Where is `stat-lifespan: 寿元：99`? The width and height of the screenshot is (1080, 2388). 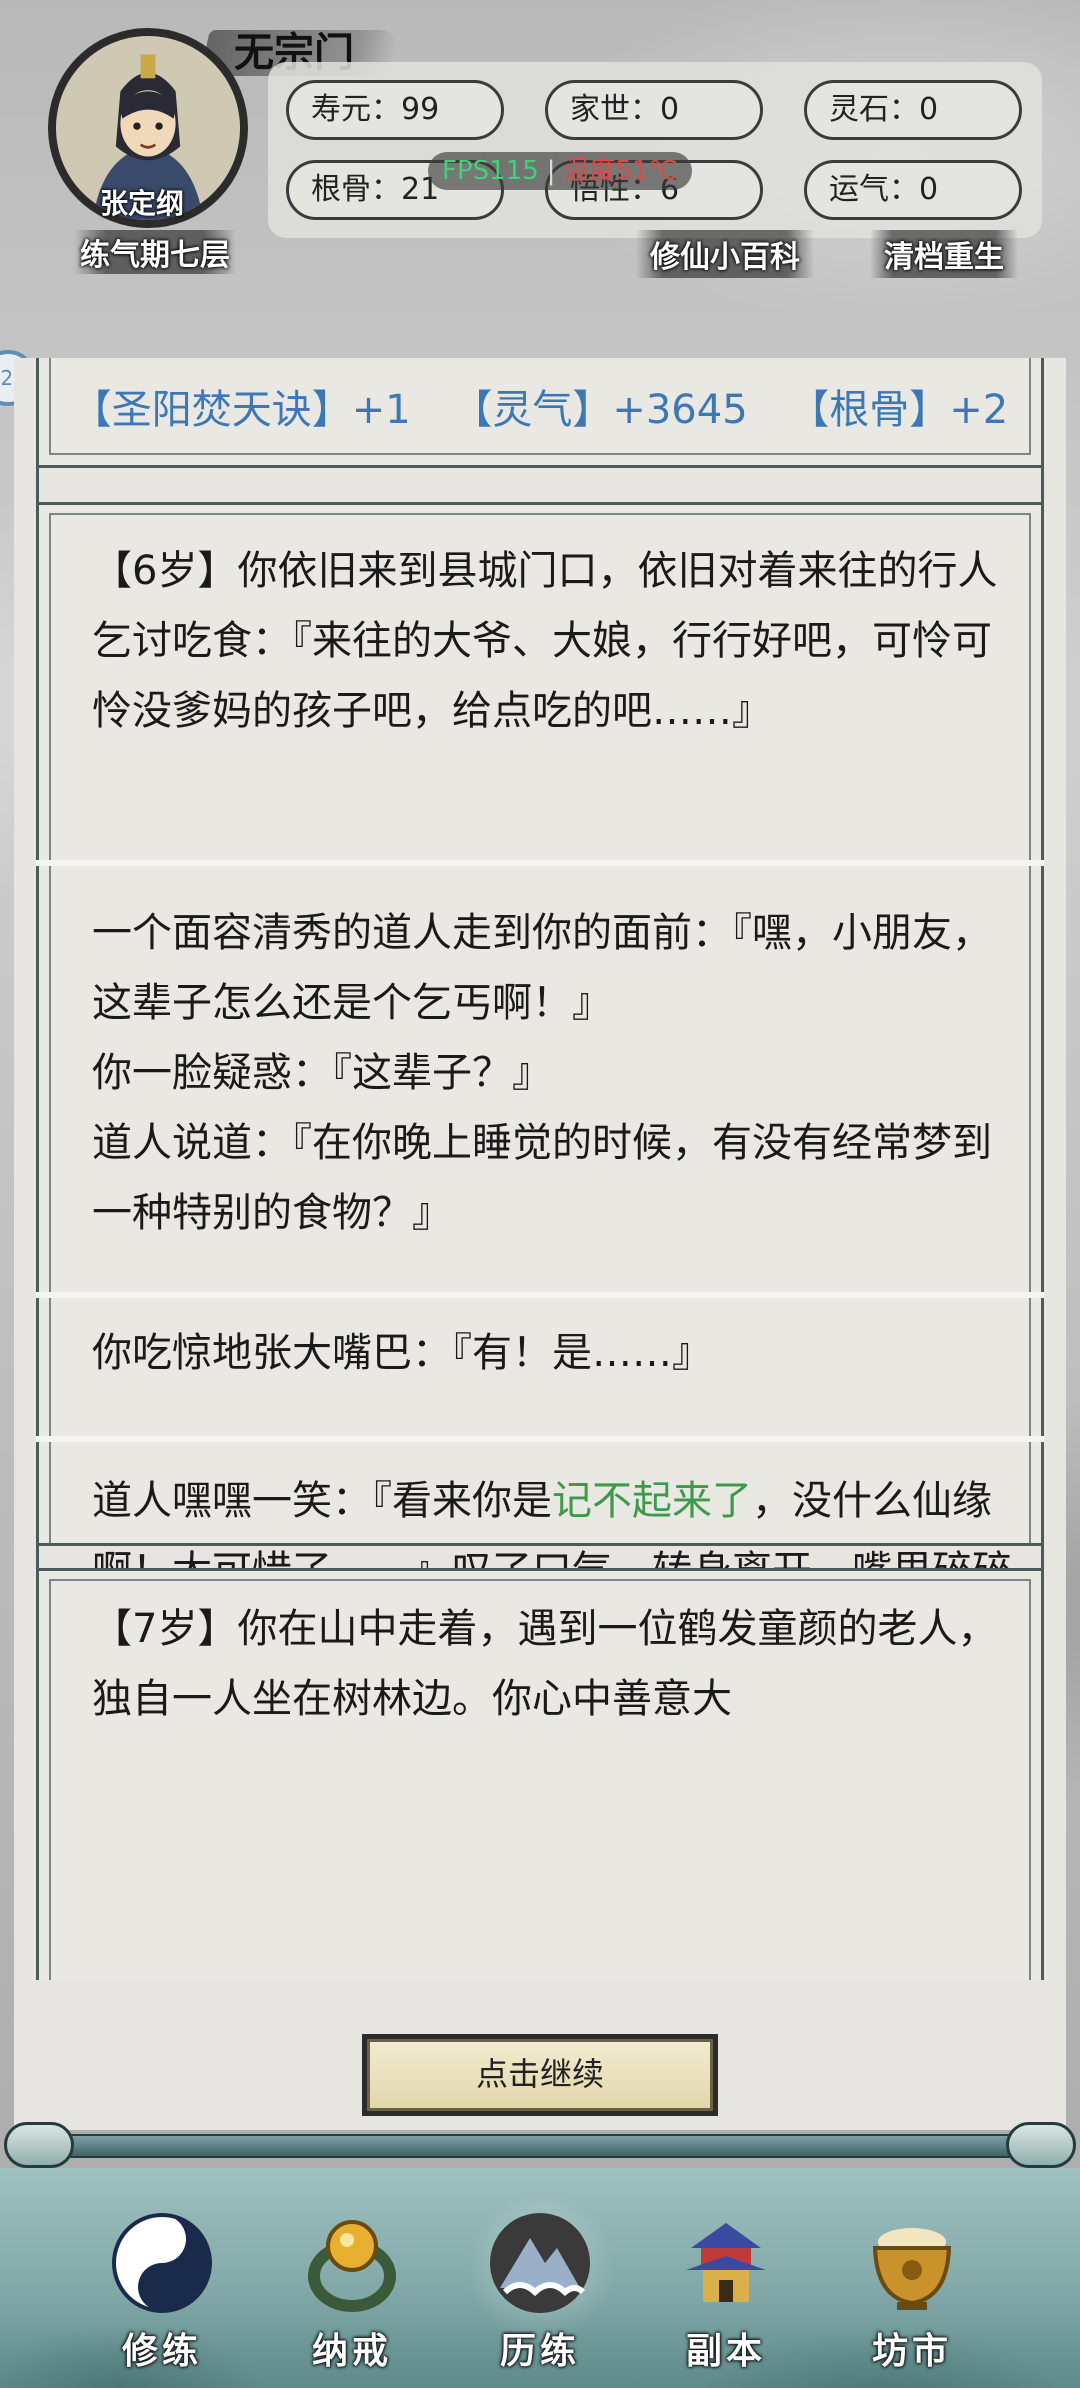
stat-lifespan: 寿元：99 is located at coordinates (395, 110).